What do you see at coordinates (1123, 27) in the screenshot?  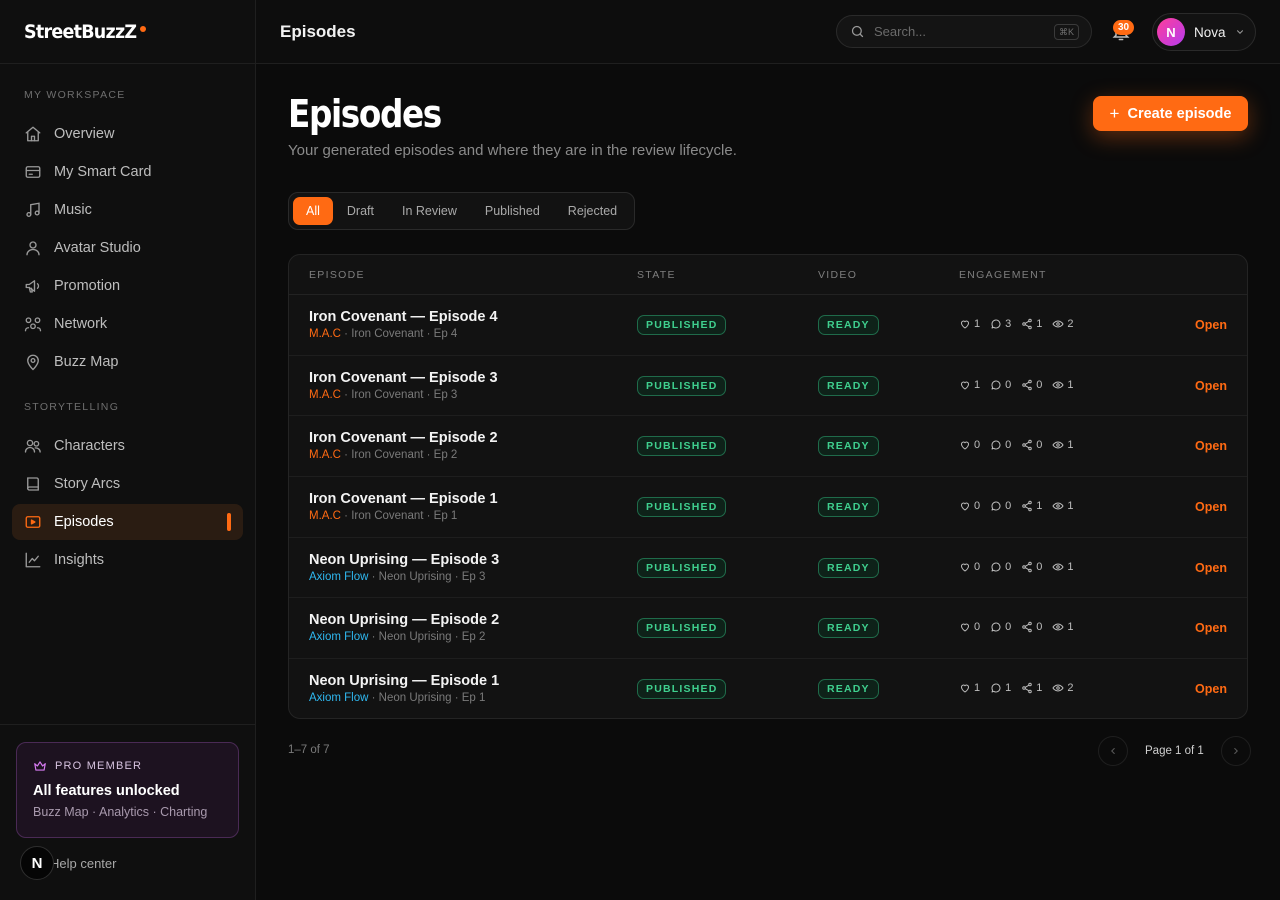 I see `notification-badge: 30` at bounding box center [1123, 27].